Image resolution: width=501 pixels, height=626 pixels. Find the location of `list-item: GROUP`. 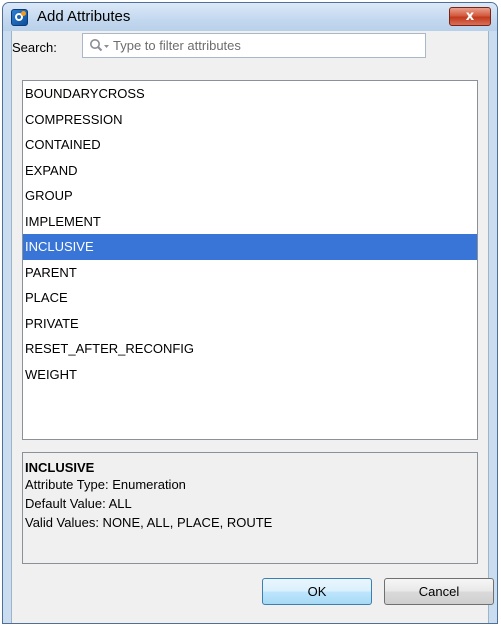

list-item: GROUP is located at coordinates (250, 196).